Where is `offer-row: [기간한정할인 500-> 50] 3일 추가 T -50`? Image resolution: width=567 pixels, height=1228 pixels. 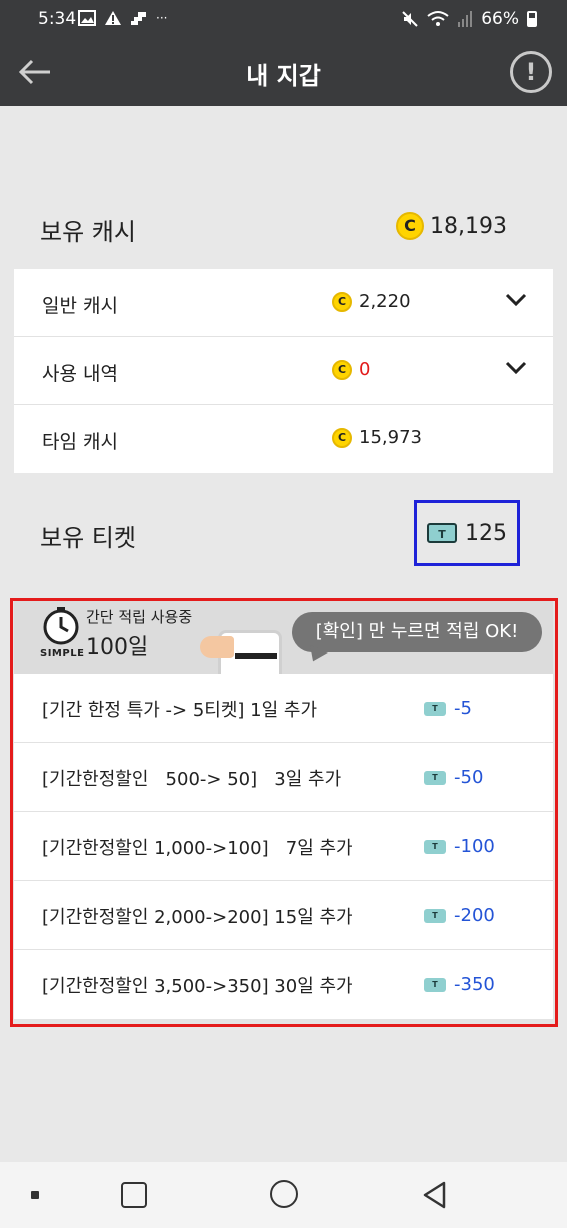
offer-row: [기간한정할인 500-> 50] 3일 추가 T -50 is located at coordinates (283, 777).